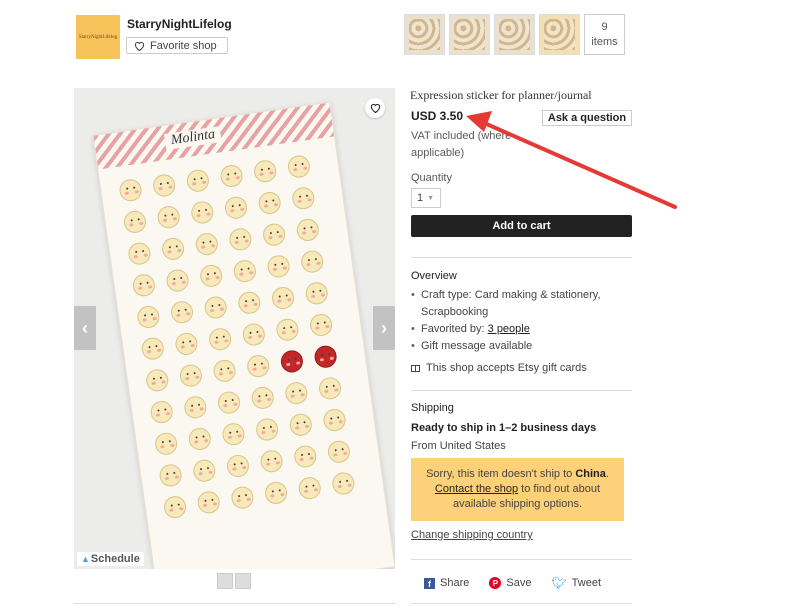 This screenshot has height=612, width=809. I want to click on shop-logo: StarryNightLifelog, so click(98, 37).